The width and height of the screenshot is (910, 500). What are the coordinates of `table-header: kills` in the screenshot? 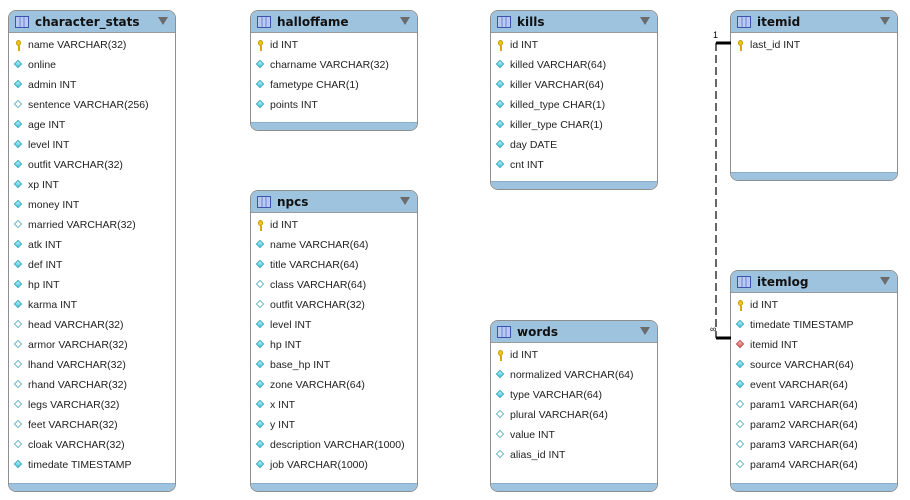 It's located at (574, 22).